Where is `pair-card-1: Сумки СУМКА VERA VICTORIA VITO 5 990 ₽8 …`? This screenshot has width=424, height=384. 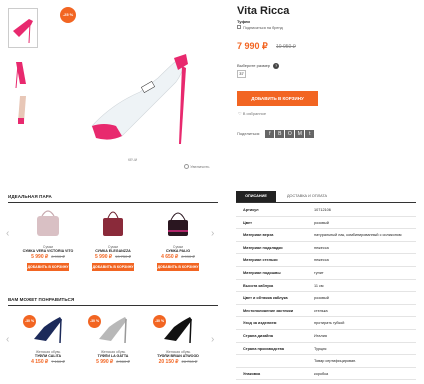
pair-card-1: Сумки СУМКА VERA VICTORIA VITO 5 990 ₽8 … is located at coordinates (48, 238).